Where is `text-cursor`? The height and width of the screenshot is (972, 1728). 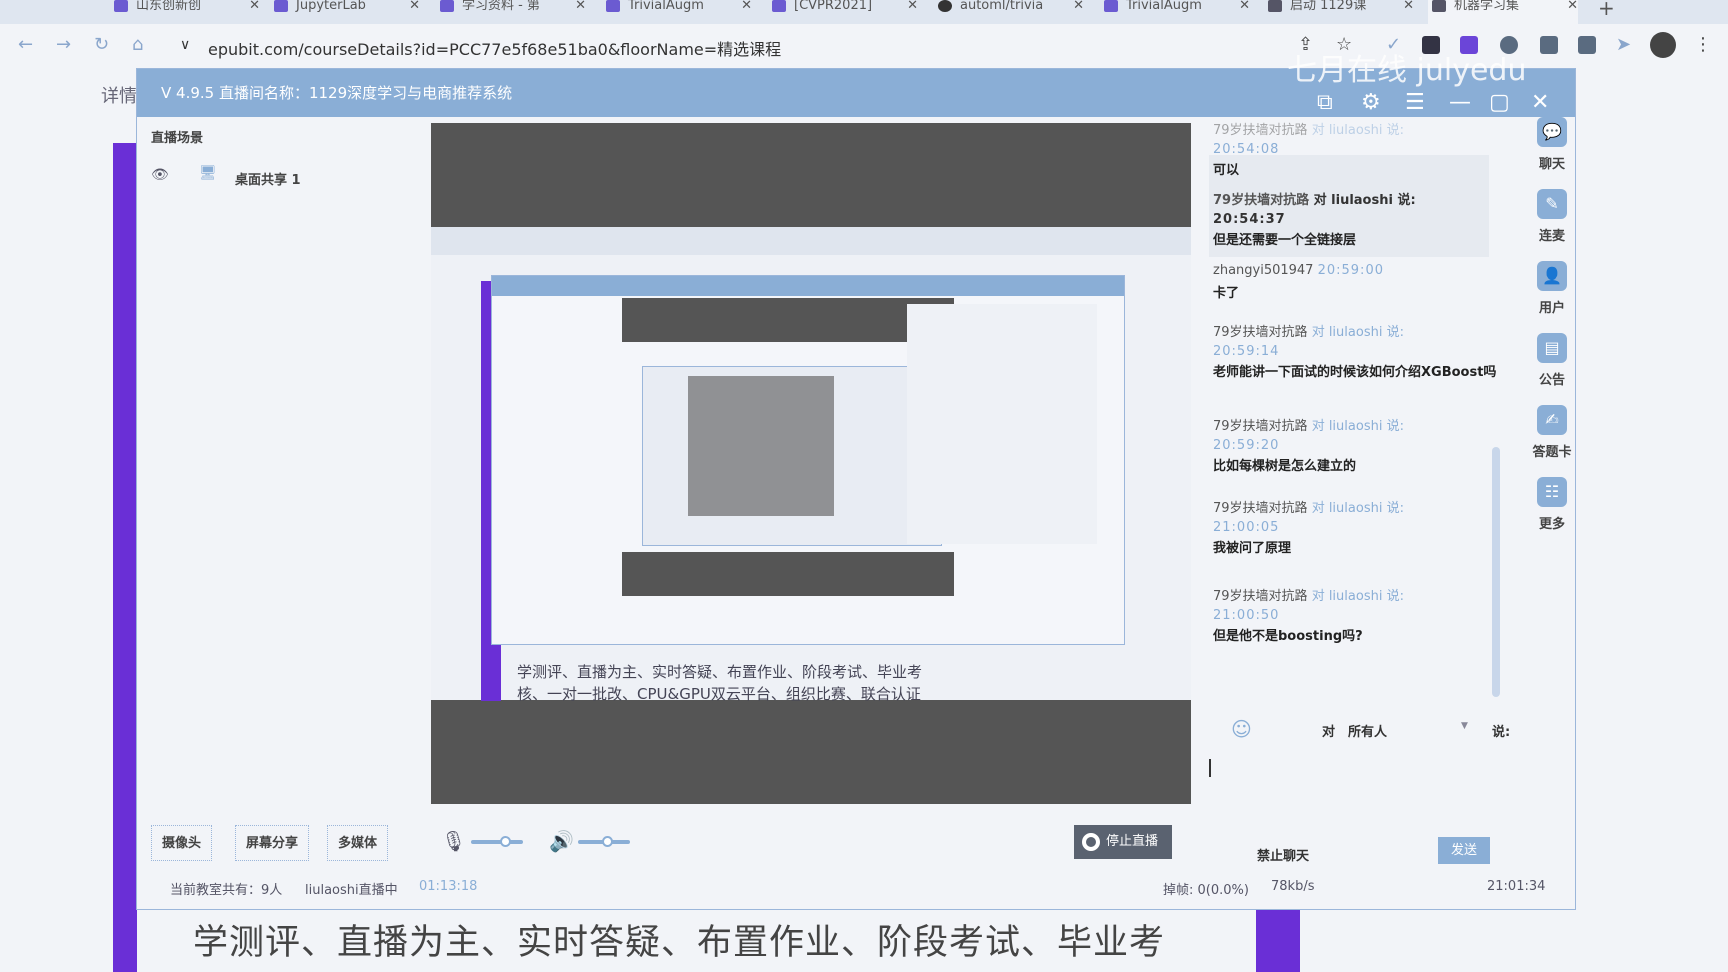
text-cursor is located at coordinates (1210, 768).